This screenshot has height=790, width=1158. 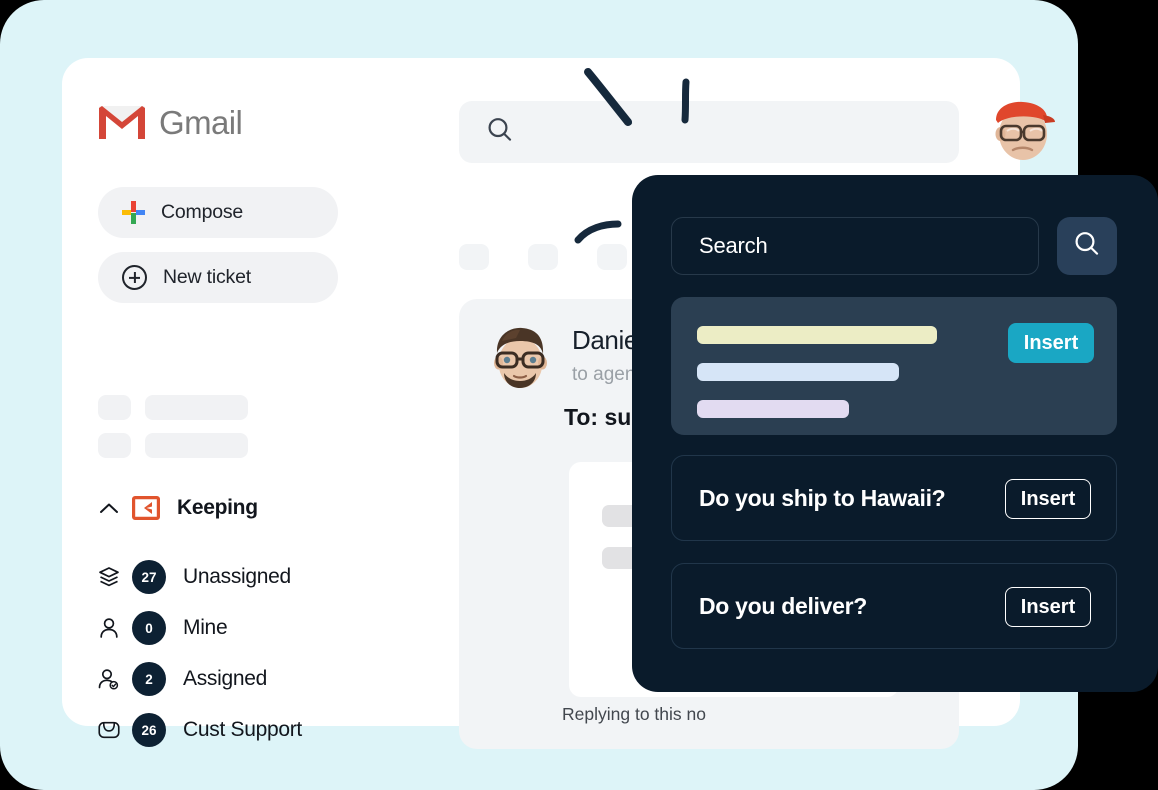 I want to click on sidebar-item-mine: 0 Mine, so click(x=163, y=628).